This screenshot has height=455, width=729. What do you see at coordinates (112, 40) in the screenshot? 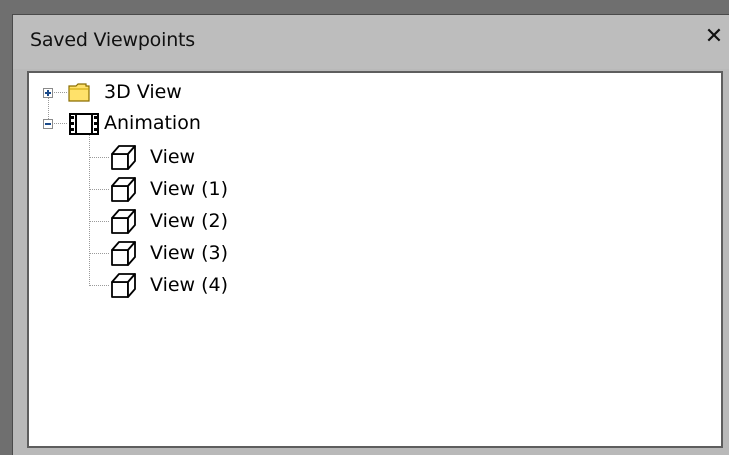
I see `panel-title: Saved Viewpoints` at bounding box center [112, 40].